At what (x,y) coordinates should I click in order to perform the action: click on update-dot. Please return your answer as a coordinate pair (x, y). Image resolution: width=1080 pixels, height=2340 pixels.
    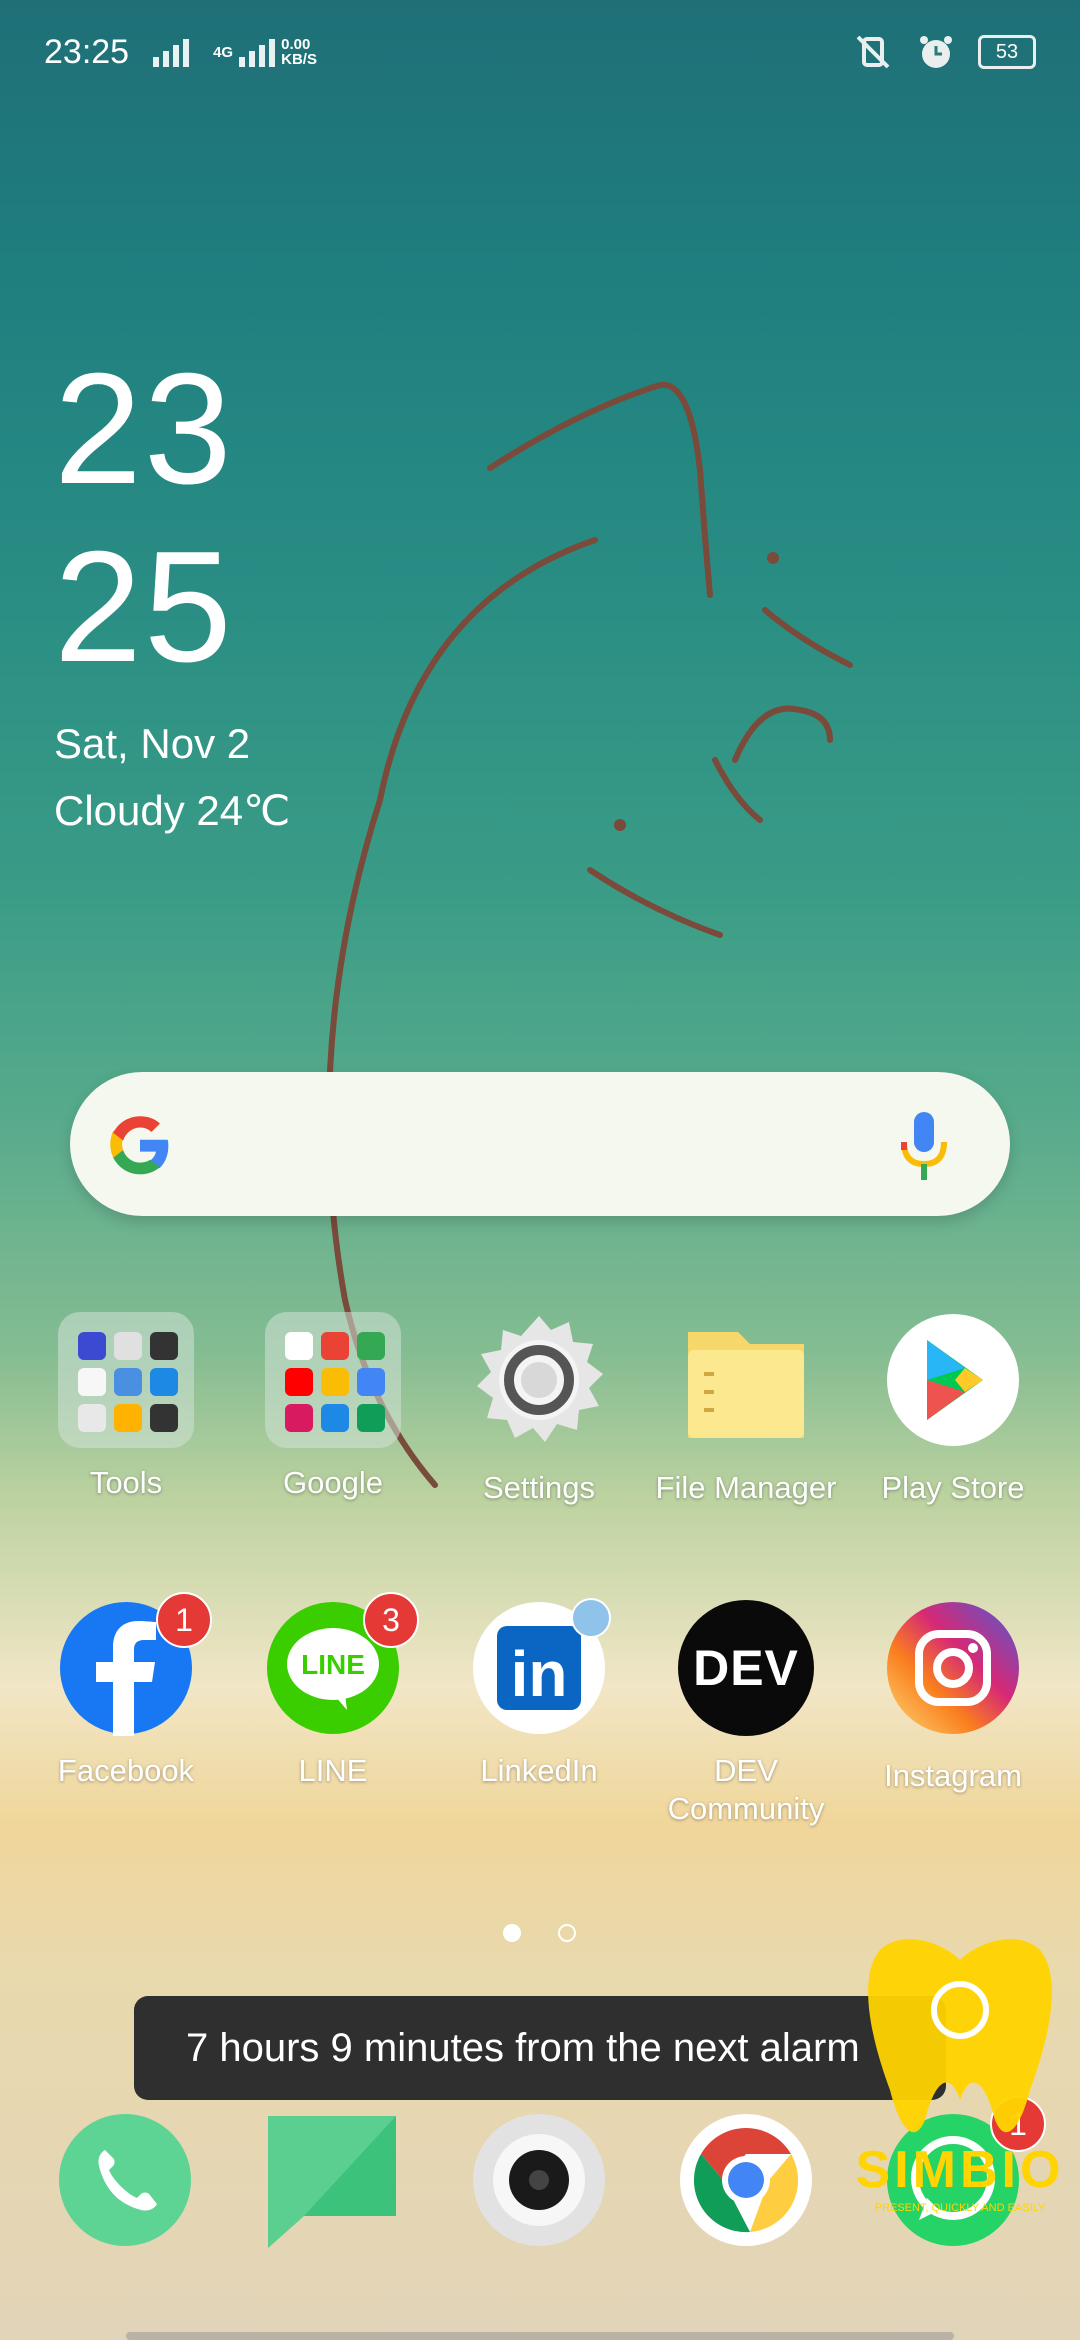
    Looking at the image, I should click on (591, 1618).